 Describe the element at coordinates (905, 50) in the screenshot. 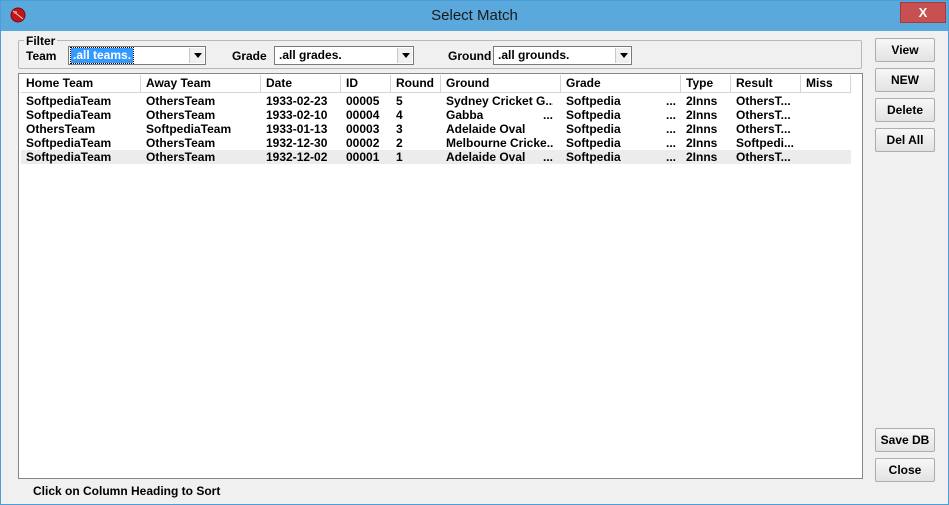

I see `view-button: View` at that location.